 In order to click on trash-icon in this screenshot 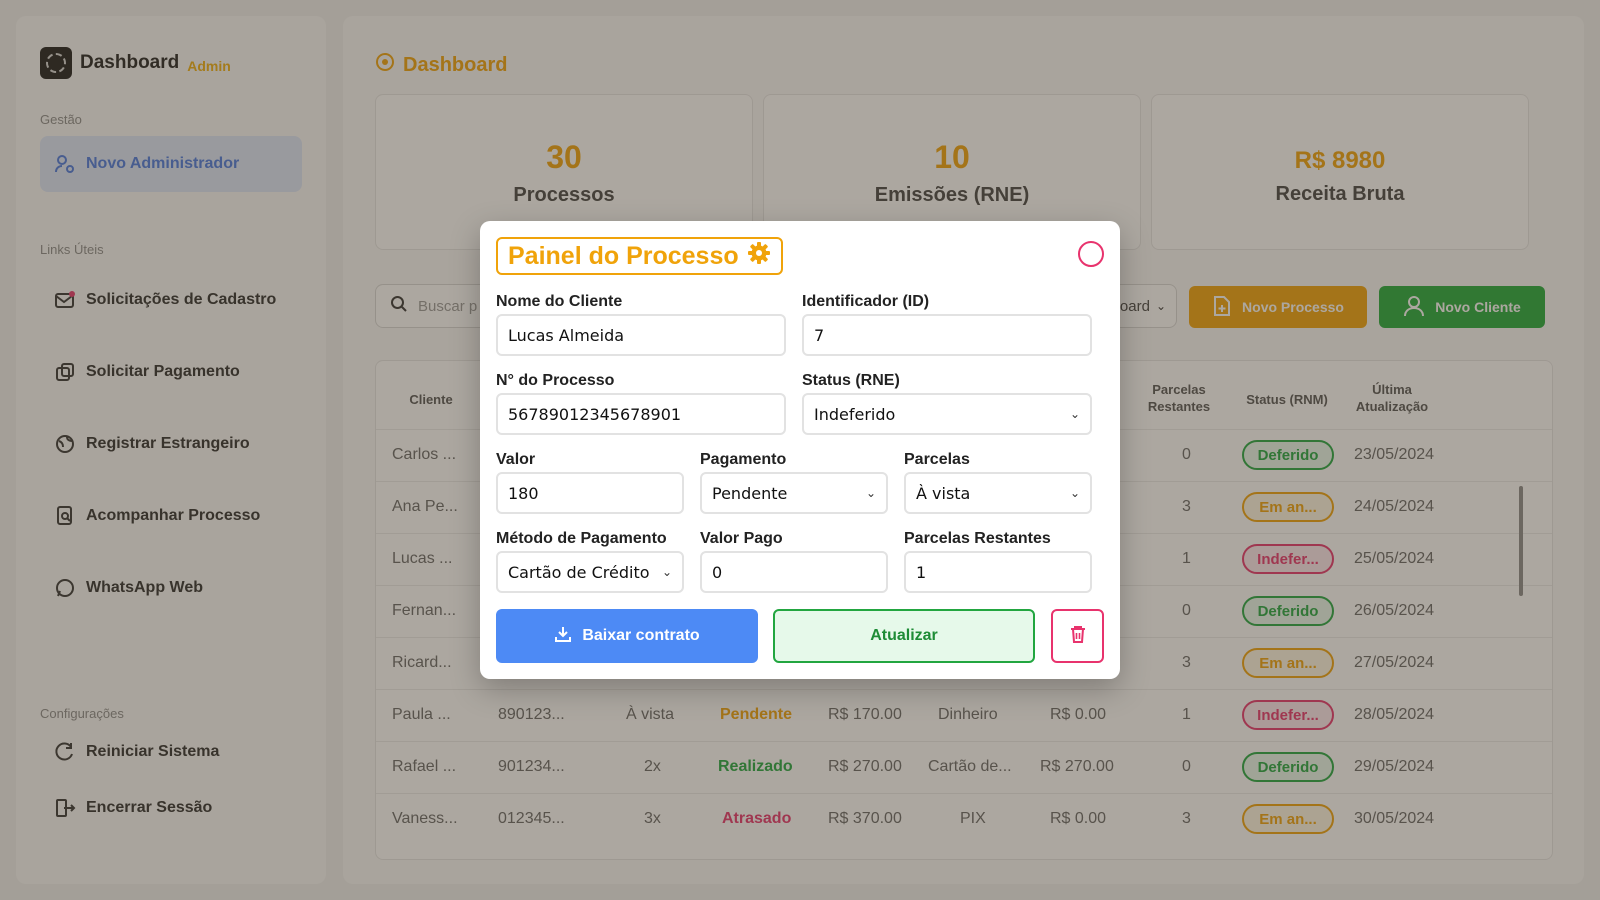, I will do `click(1078, 636)`.